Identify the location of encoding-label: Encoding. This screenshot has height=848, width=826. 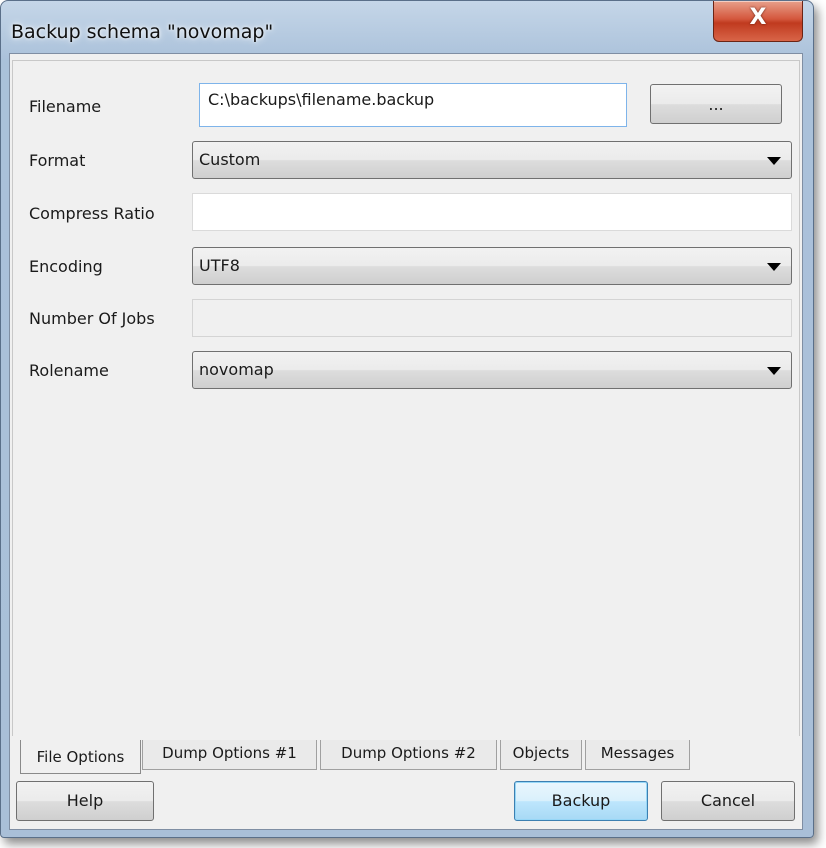
(66, 266).